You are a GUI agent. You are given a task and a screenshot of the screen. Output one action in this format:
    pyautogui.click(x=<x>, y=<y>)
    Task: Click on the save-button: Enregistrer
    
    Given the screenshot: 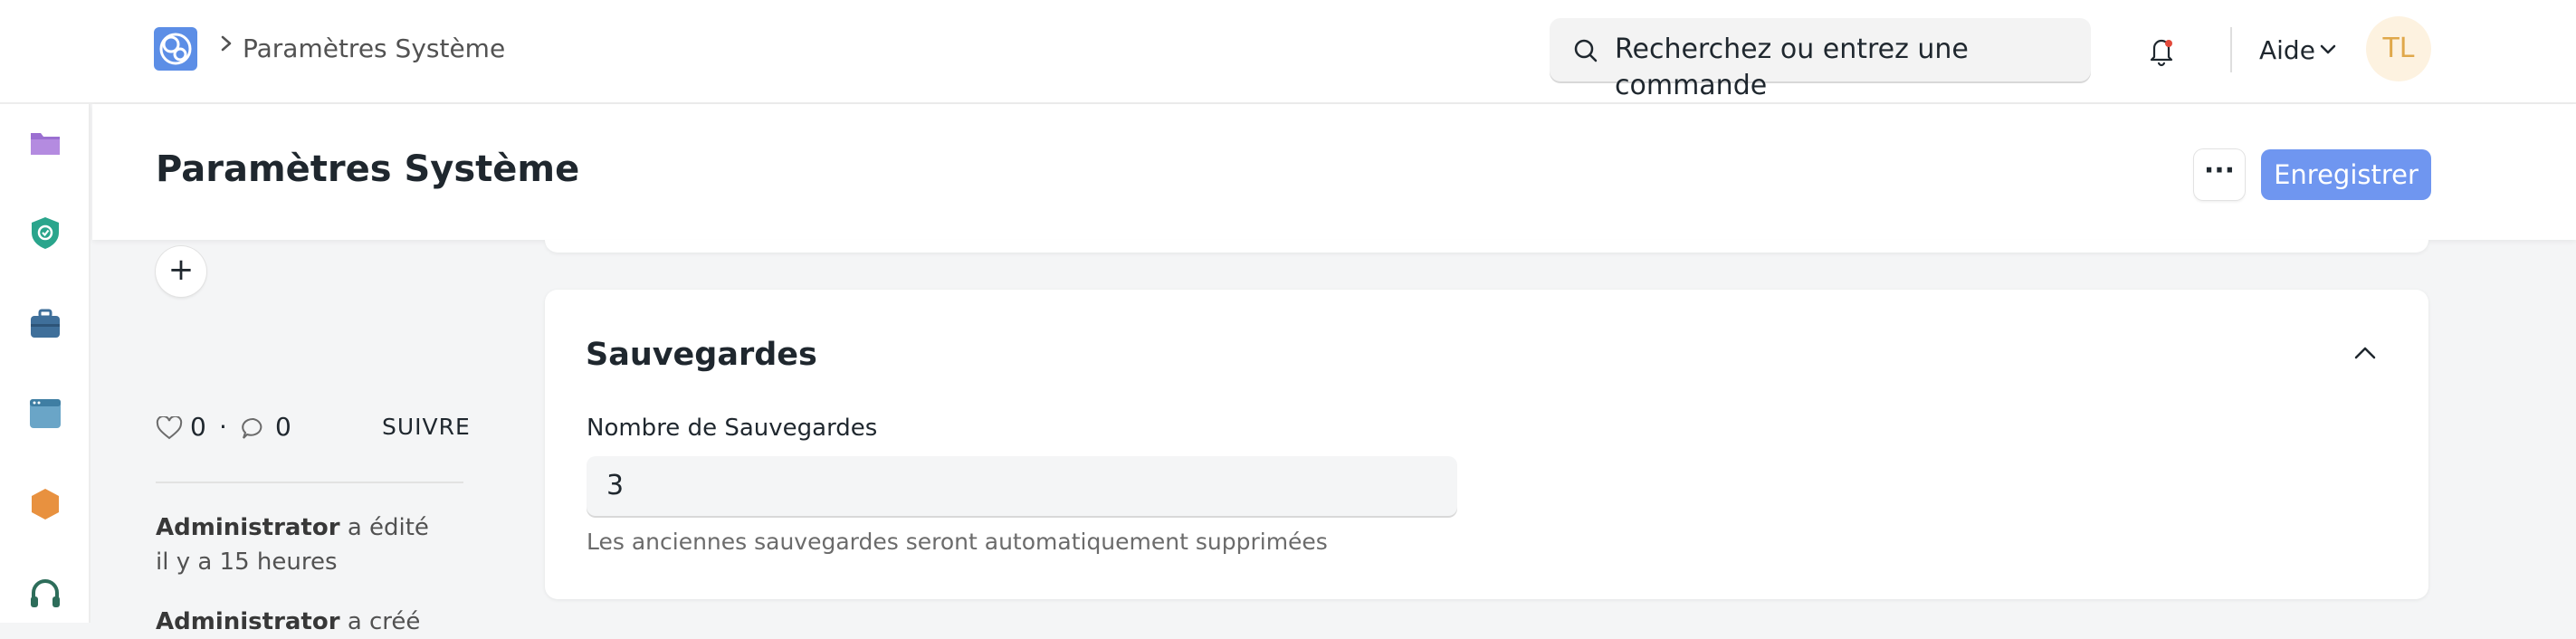 What is the action you would take?
    pyautogui.click(x=2346, y=174)
    